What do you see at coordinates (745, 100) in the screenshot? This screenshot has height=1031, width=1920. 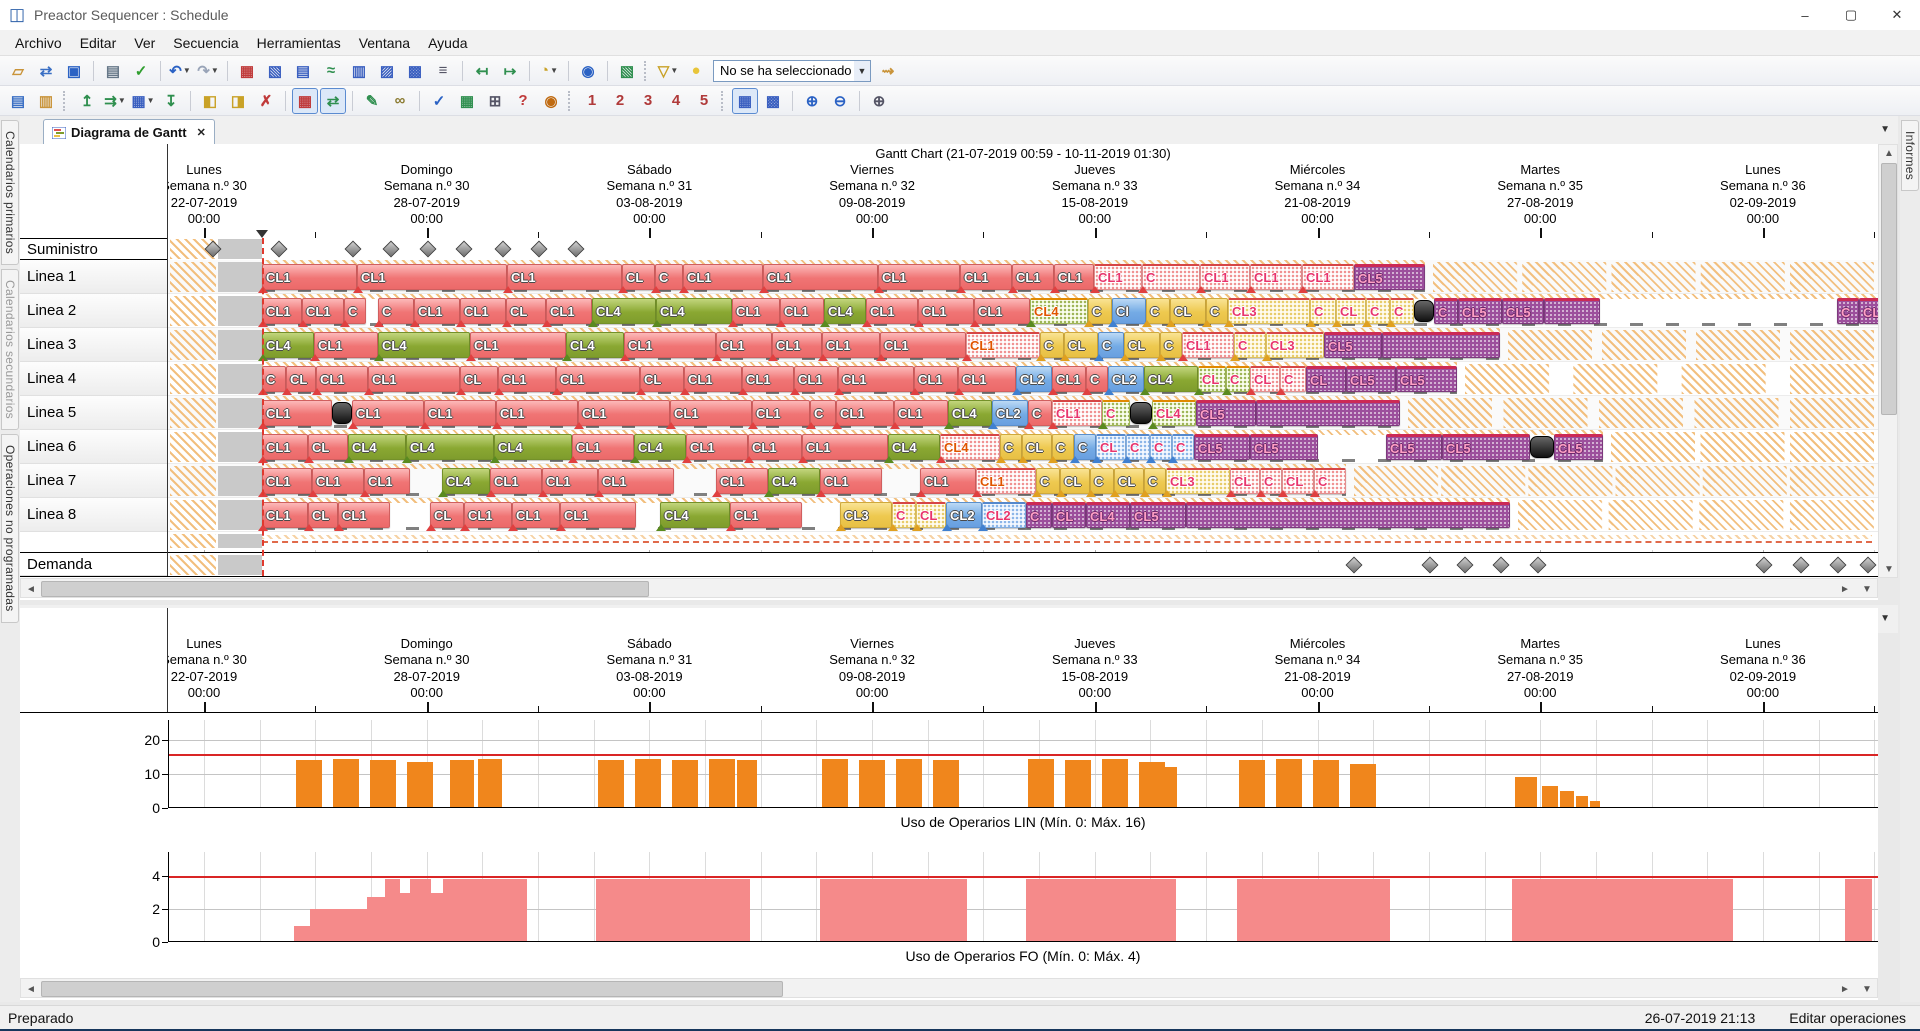 I see `table-view-button: ▦` at bounding box center [745, 100].